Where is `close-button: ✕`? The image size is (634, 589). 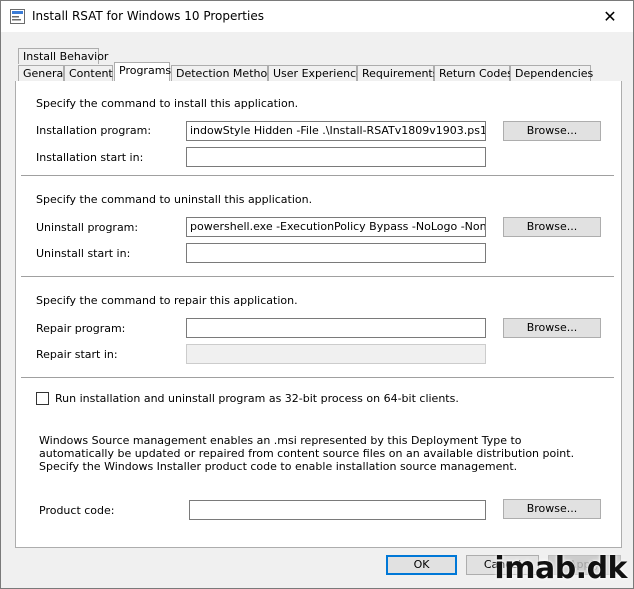
close-button: ✕ is located at coordinates (610, 16).